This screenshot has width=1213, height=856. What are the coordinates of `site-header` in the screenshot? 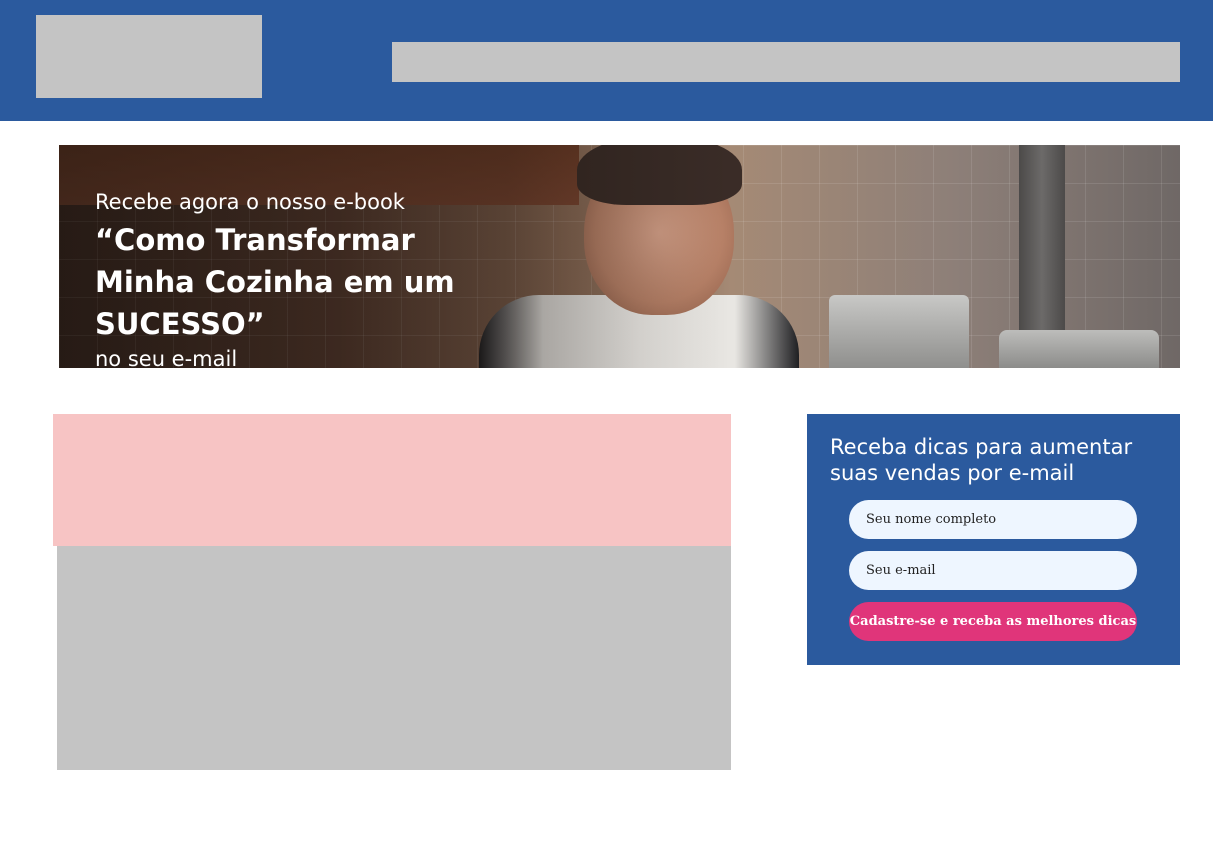 It's located at (606, 60).